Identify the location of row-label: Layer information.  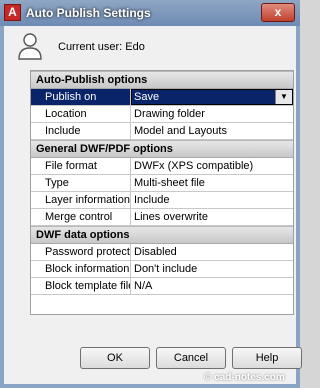
(81, 200).